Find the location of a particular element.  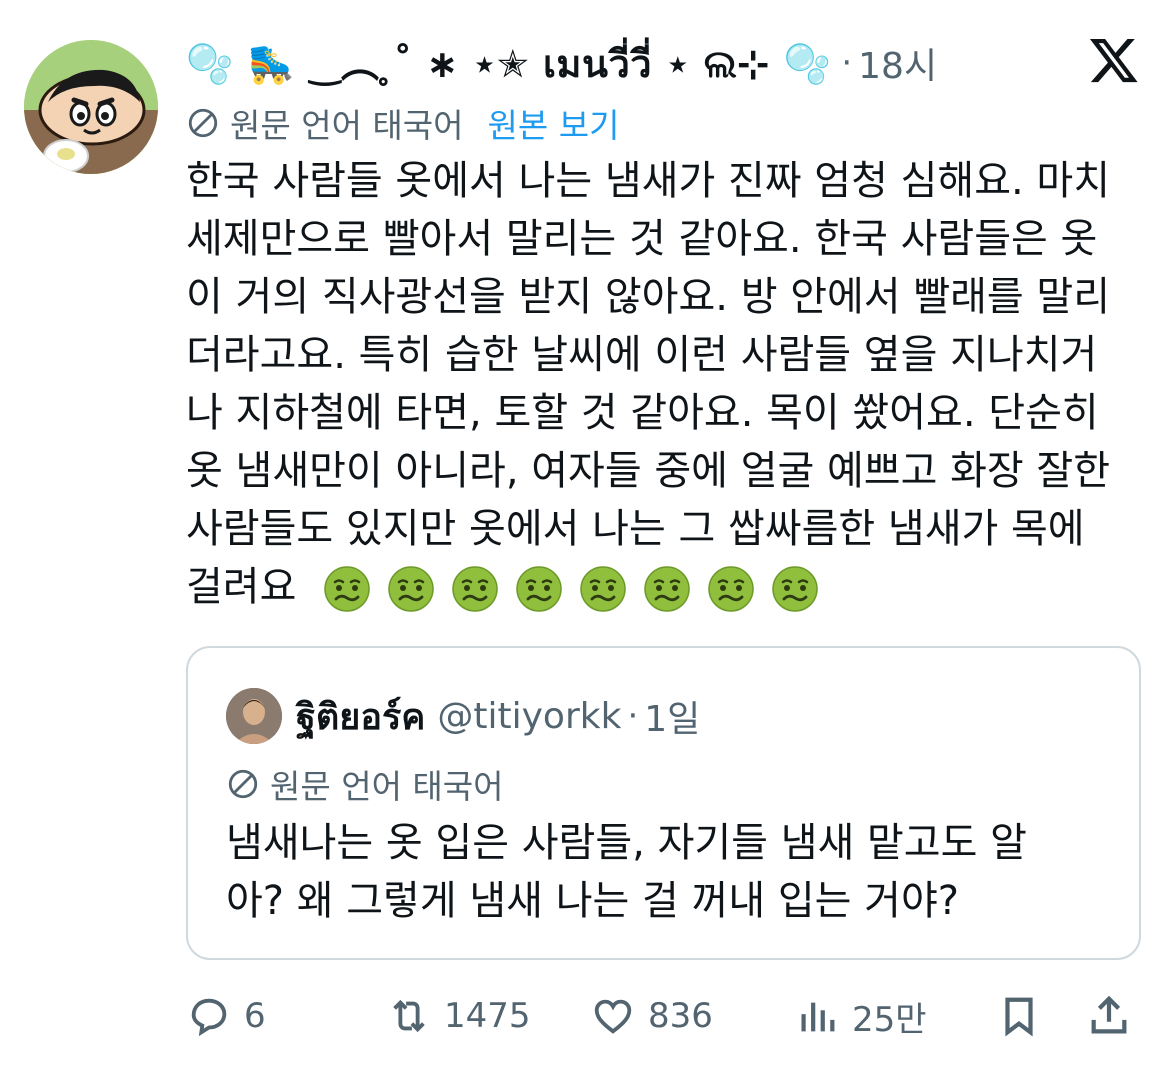

post-text-line: 더라고요. 특히 습한 날씨에 이런 사람들 옆을 지나치거 is located at coordinates (642, 355).